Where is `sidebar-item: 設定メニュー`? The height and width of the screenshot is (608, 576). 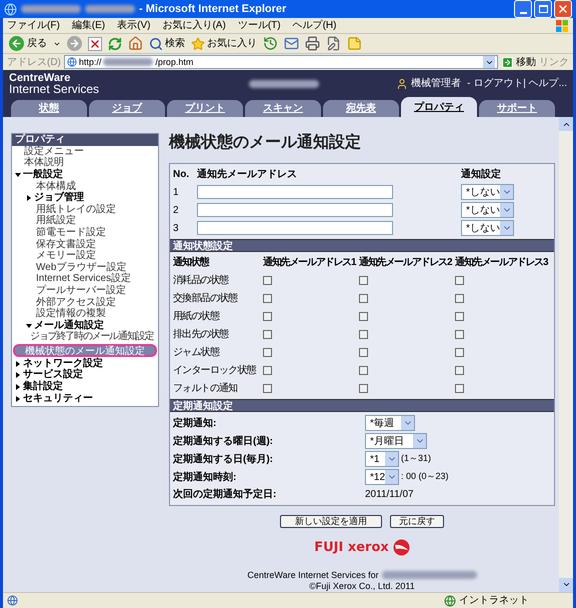
sidebar-item: 設定メニュー is located at coordinates (54, 151).